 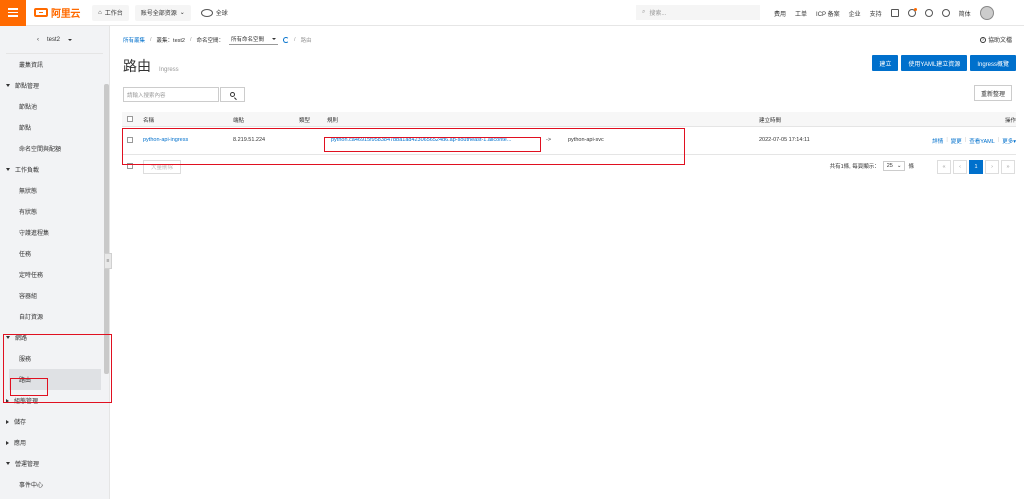 I want to click on top-links: 费用 工单 ICP 备案 企业 支持 简体, so click(x=884, y=13).